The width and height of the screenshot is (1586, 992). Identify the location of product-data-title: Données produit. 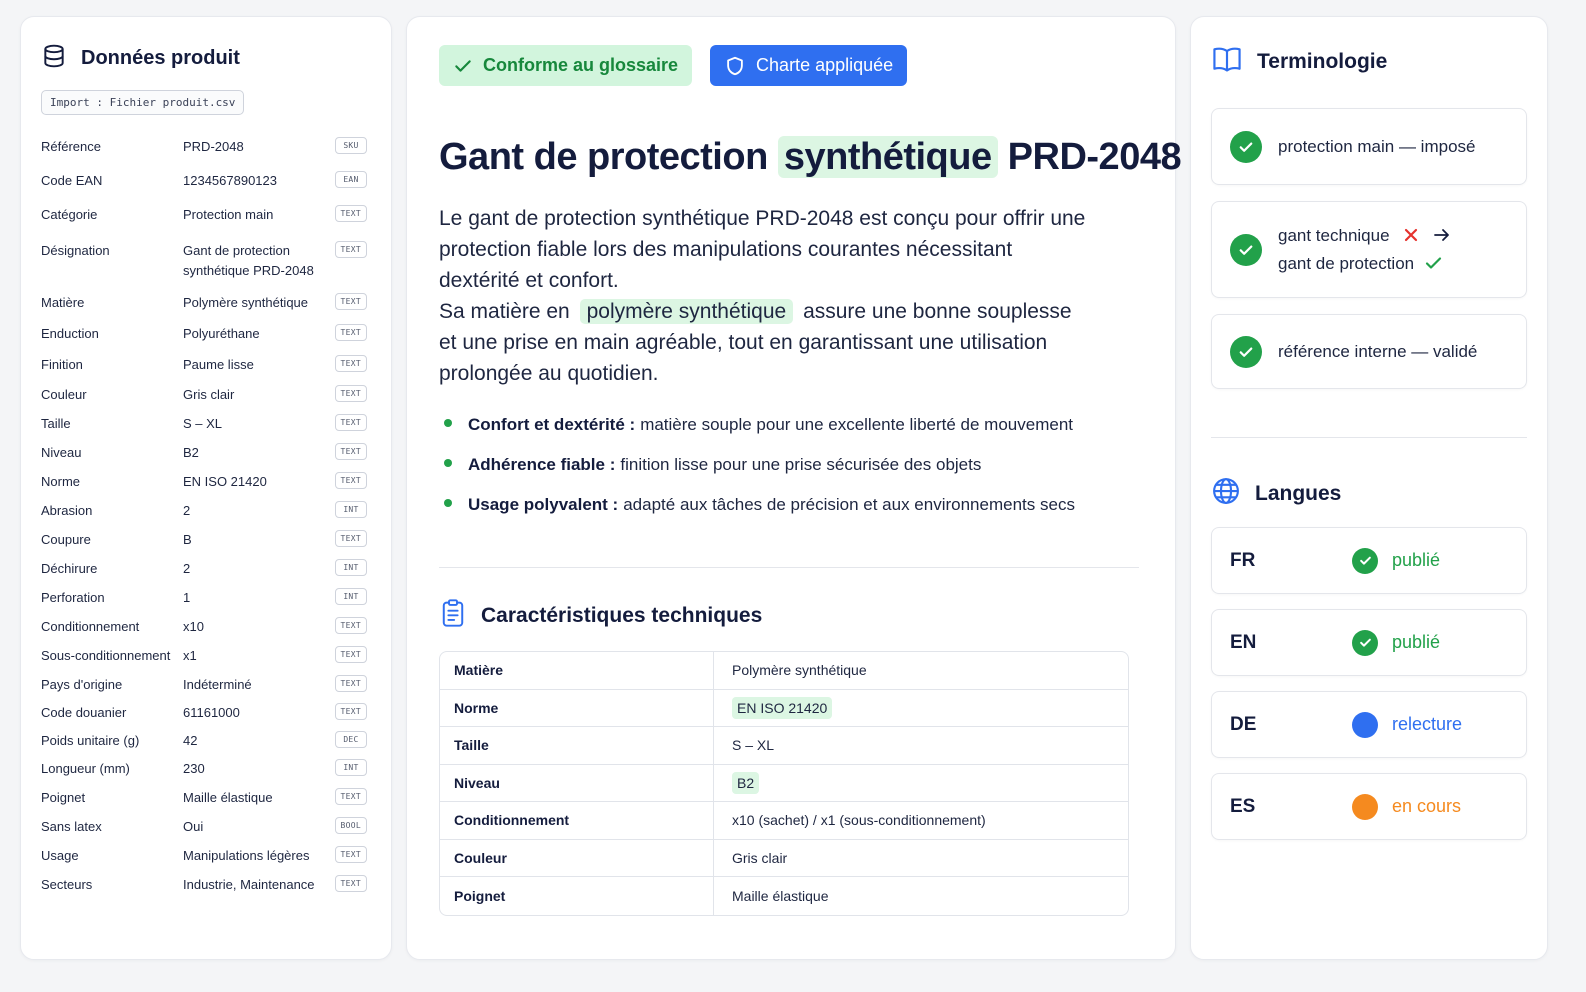
(160, 58).